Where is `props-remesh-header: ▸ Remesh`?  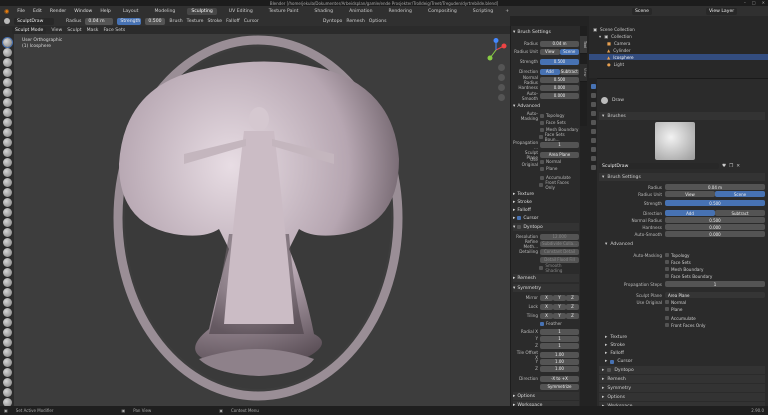 props-remesh-header: ▸ Remesh is located at coordinates (682, 379).